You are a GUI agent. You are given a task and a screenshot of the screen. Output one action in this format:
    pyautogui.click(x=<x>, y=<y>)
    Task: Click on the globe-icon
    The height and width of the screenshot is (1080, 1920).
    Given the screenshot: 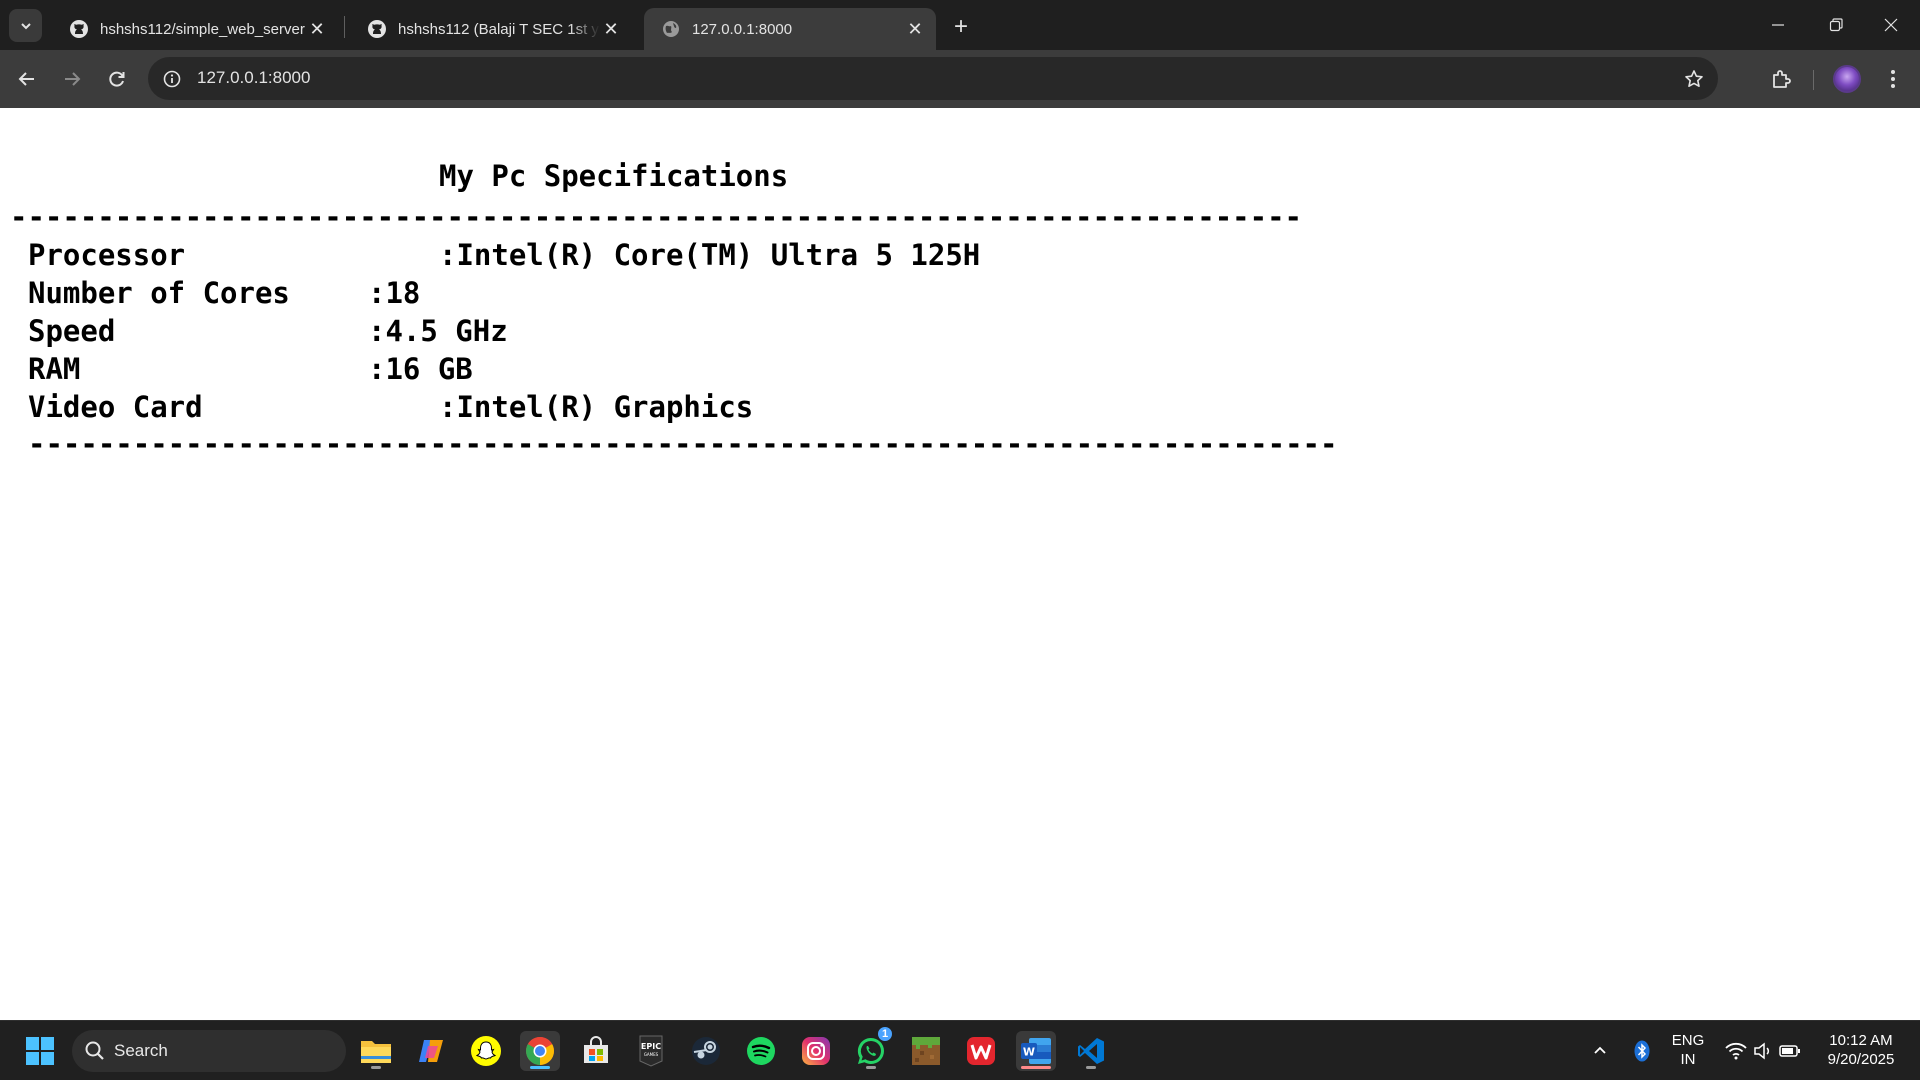 What is the action you would take?
    pyautogui.click(x=671, y=29)
    